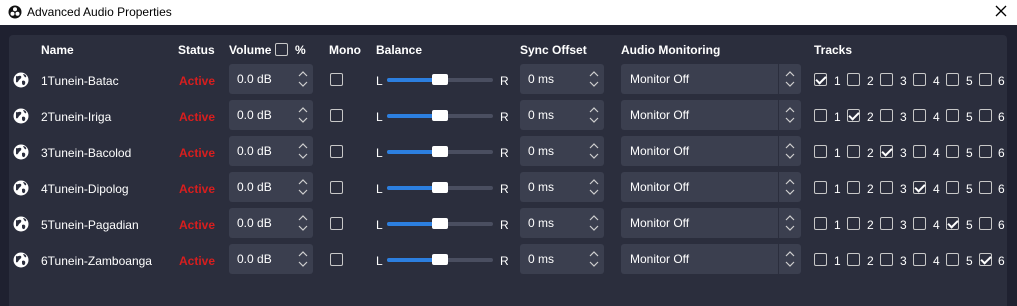 The height and width of the screenshot is (306, 1017). Describe the element at coordinates (1001, 11) in the screenshot. I see `close-icon` at that location.